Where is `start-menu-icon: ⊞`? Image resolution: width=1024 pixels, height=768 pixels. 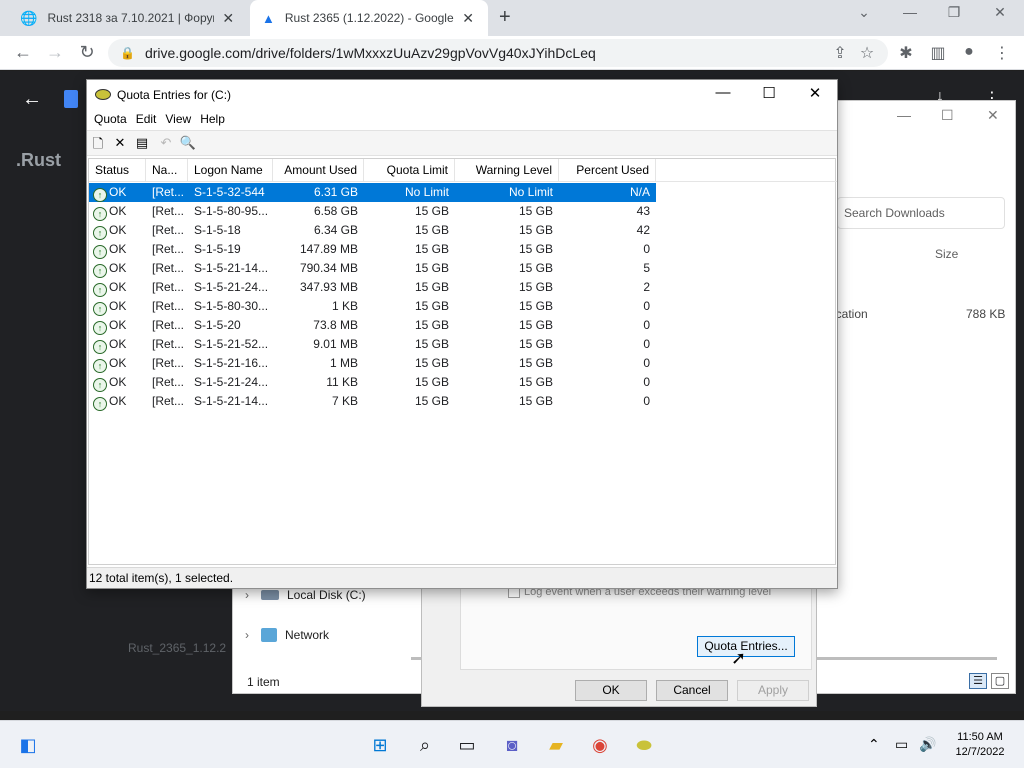 start-menu-icon: ⊞ is located at coordinates (380, 745).